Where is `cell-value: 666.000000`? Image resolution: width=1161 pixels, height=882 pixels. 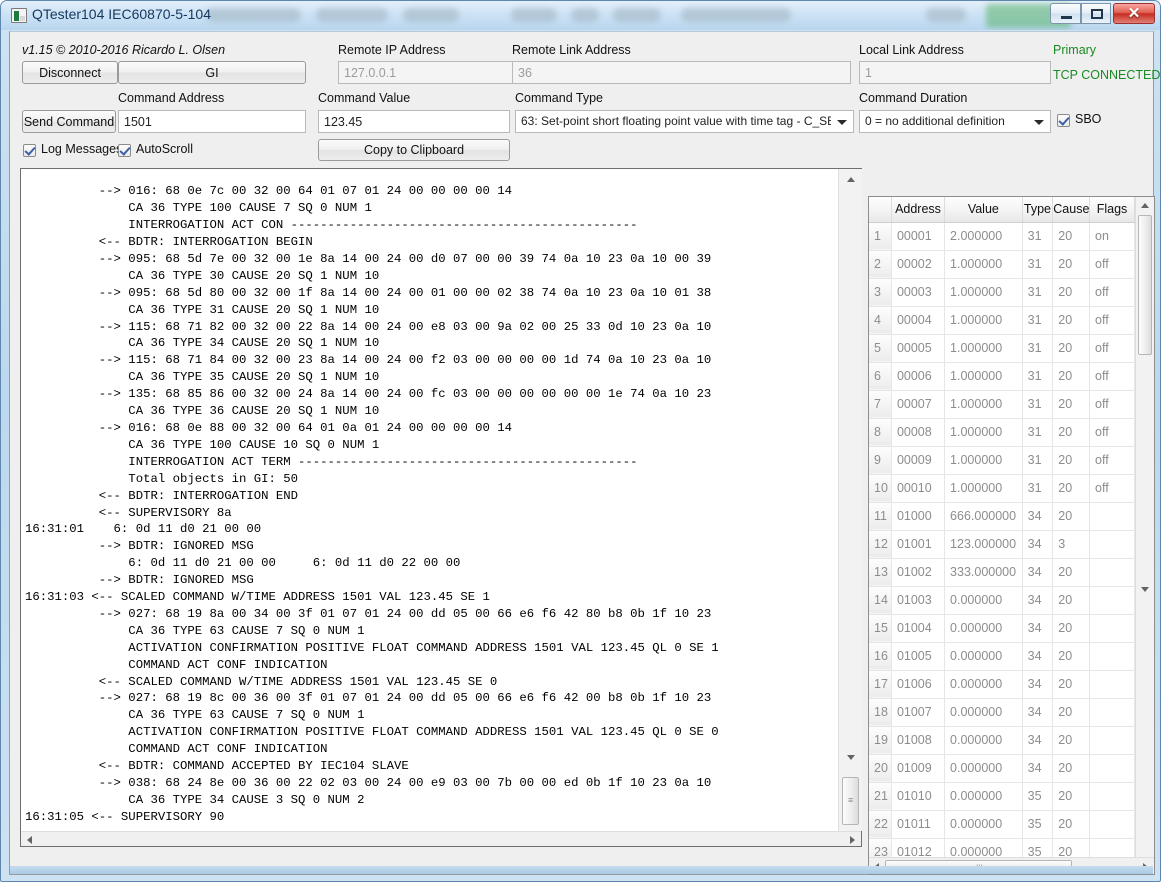
cell-value: 666.000000 is located at coordinates (983, 516).